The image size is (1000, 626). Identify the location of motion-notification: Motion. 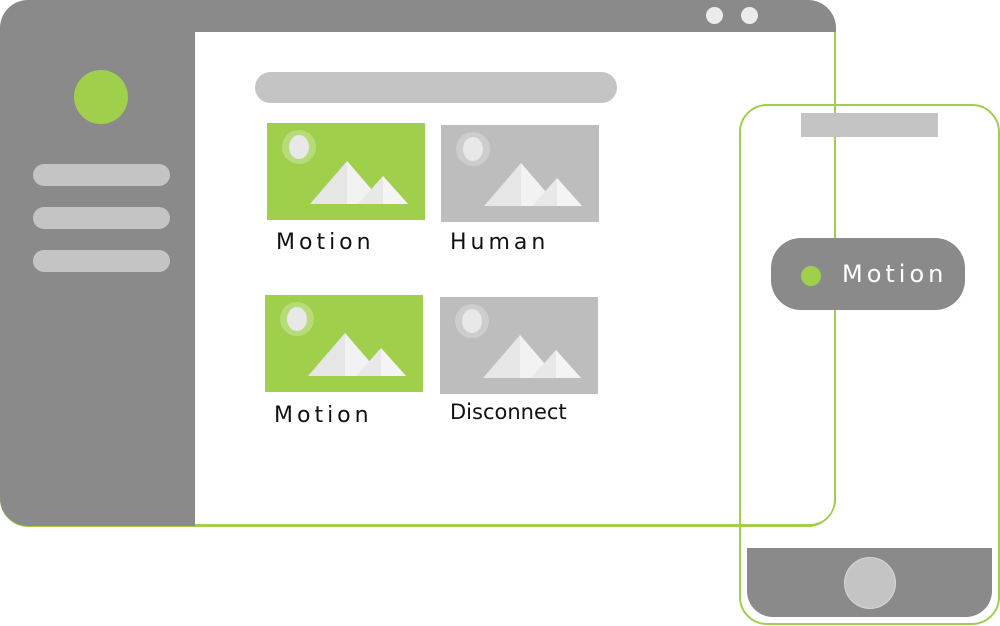
(868, 274).